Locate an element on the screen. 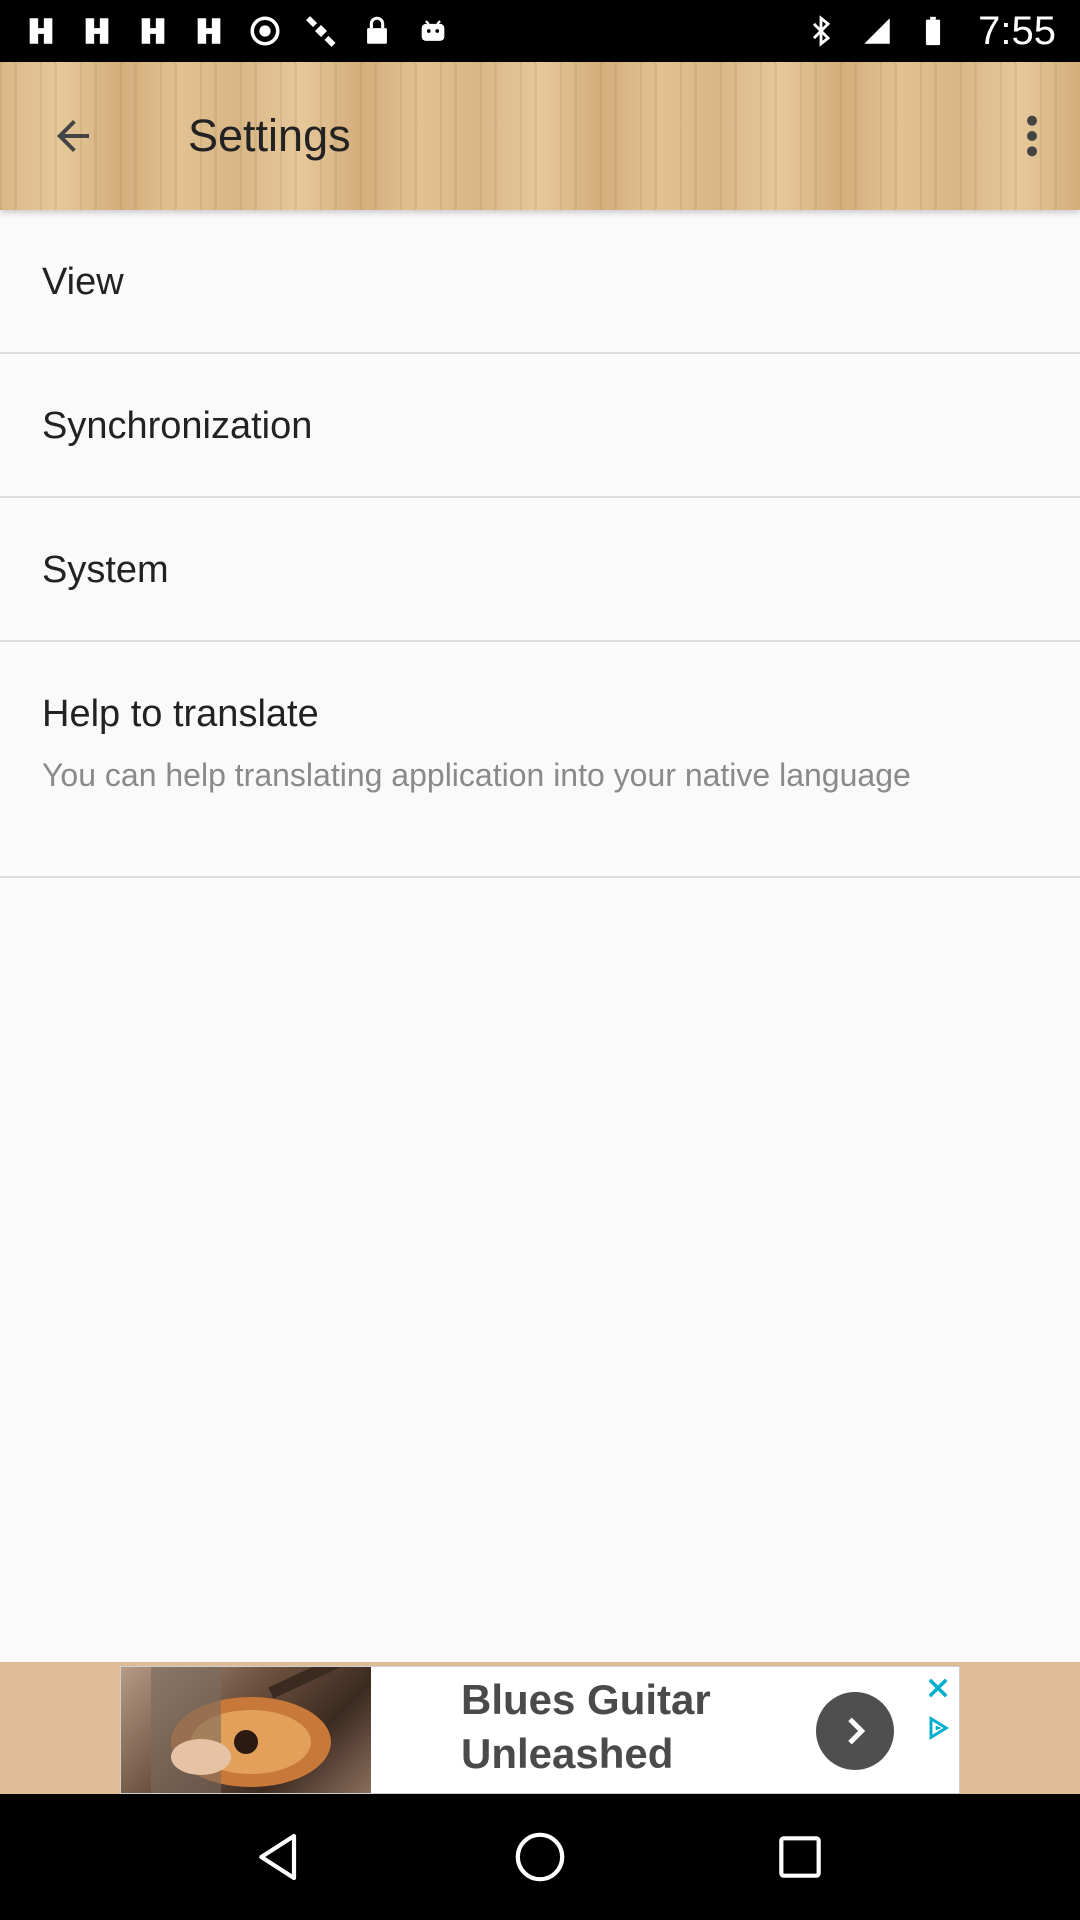 Image resolution: width=1080 pixels, height=1920 pixels. close-icon is located at coordinates (938, 1688).